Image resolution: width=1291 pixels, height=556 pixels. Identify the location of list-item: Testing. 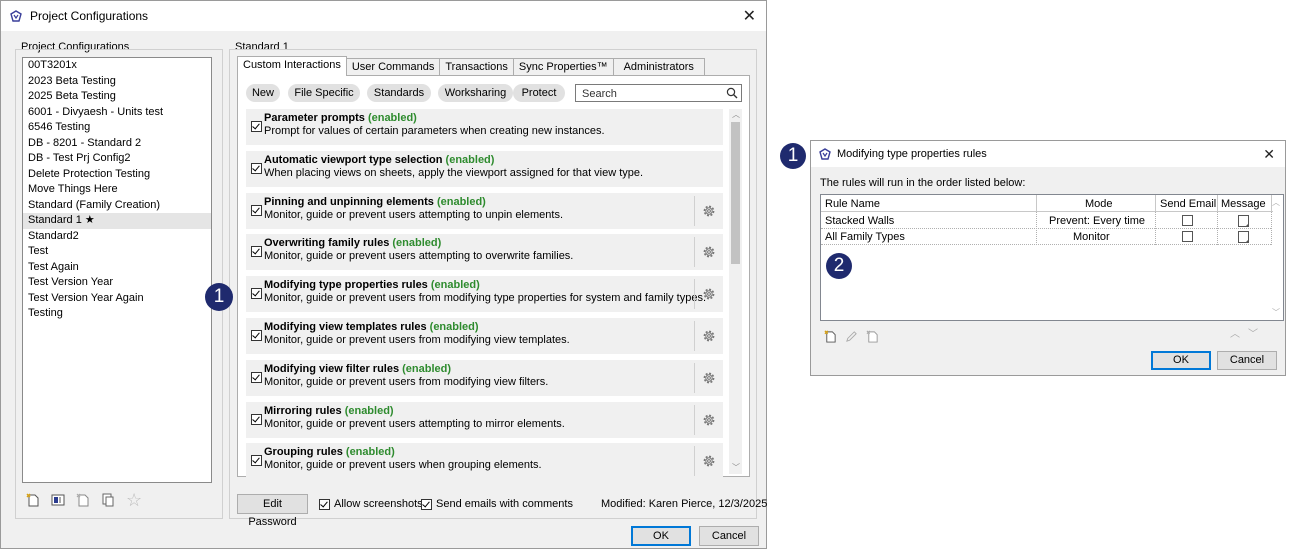
(117, 314).